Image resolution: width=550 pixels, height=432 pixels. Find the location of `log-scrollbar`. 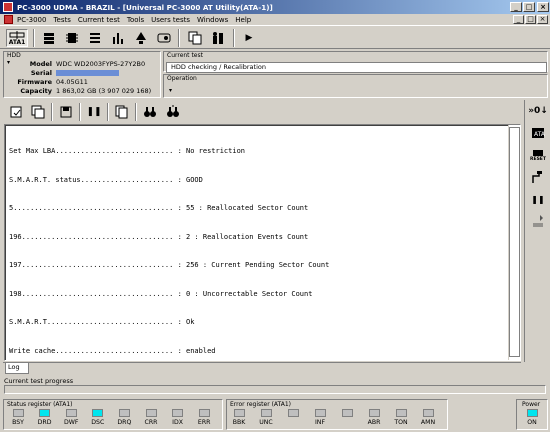

log-scrollbar is located at coordinates (514, 242).